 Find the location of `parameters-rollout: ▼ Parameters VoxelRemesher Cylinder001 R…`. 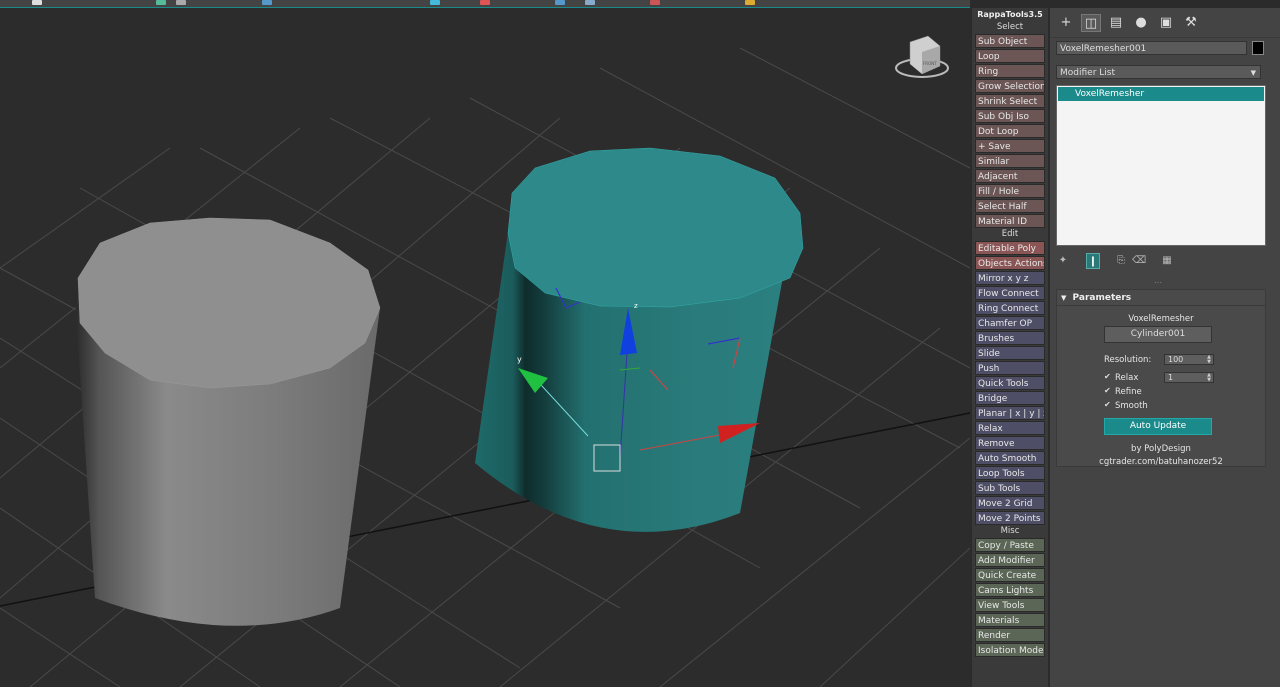

parameters-rollout: ▼ Parameters VoxelRemesher Cylinder001 R… is located at coordinates (1161, 378).